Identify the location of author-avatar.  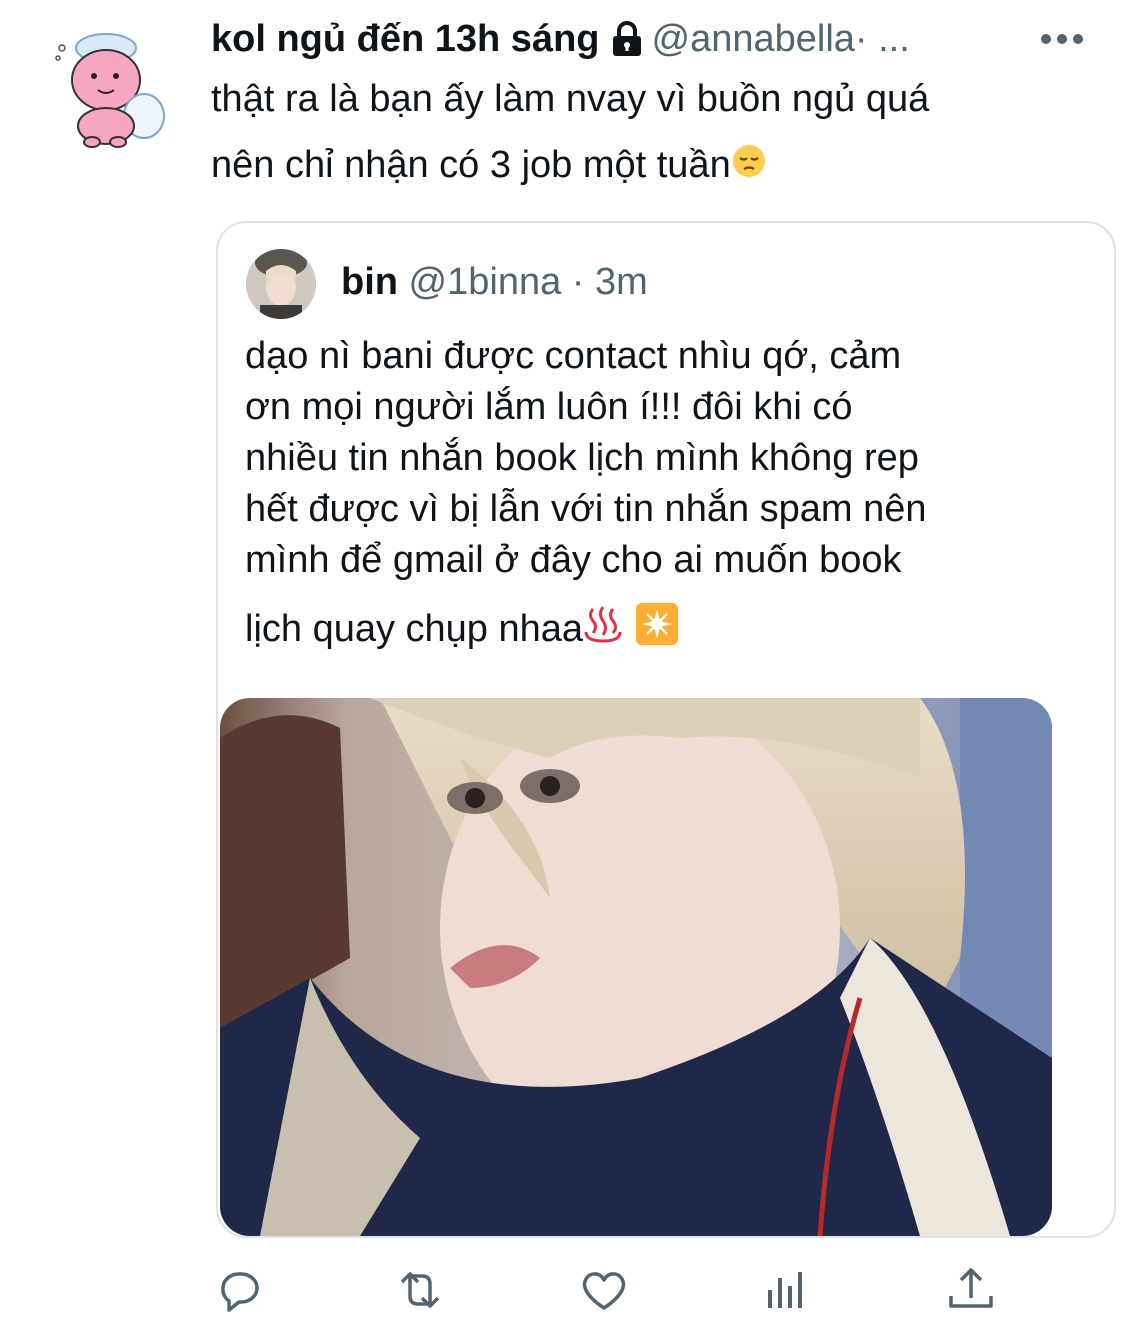
(108, 89).